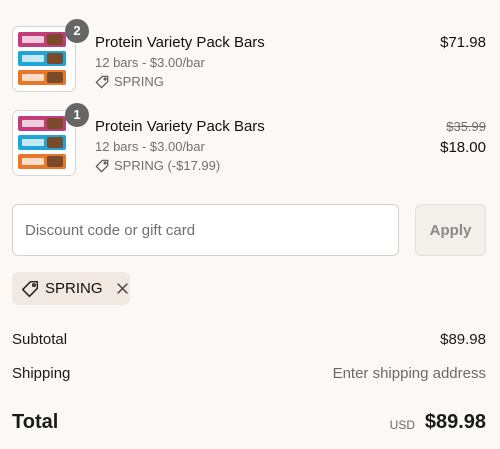 The height and width of the screenshot is (449, 500). Describe the element at coordinates (74, 288) in the screenshot. I see `applied-code: SPRING` at that location.